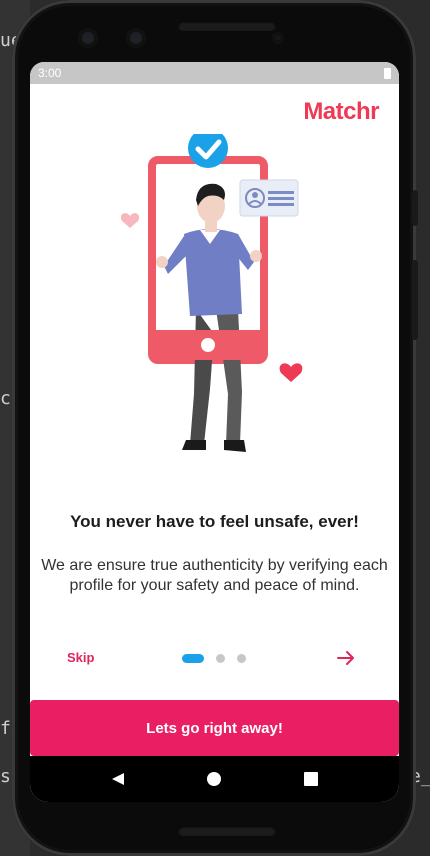 The width and height of the screenshot is (430, 856). Describe the element at coordinates (227, 831) in the screenshot. I see `bottom-speaker` at that location.